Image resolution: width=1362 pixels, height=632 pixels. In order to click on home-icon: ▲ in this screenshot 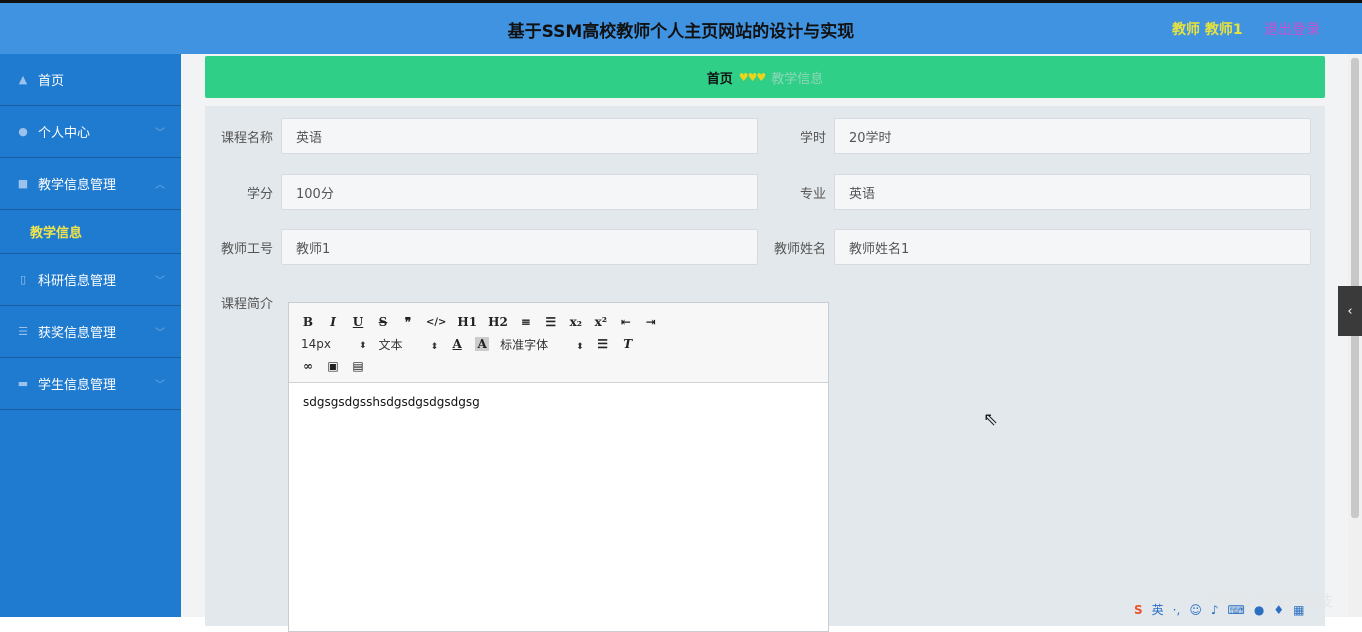, I will do `click(23, 79)`.